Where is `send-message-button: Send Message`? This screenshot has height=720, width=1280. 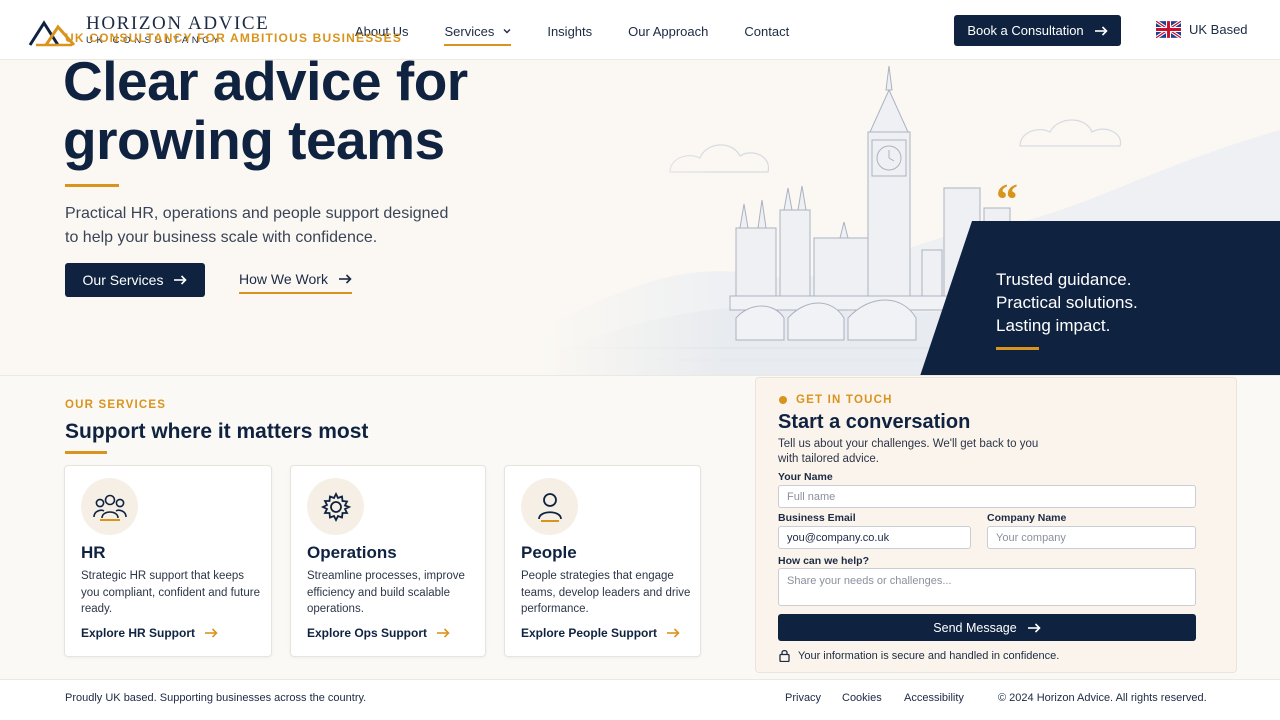 send-message-button: Send Message is located at coordinates (987, 627).